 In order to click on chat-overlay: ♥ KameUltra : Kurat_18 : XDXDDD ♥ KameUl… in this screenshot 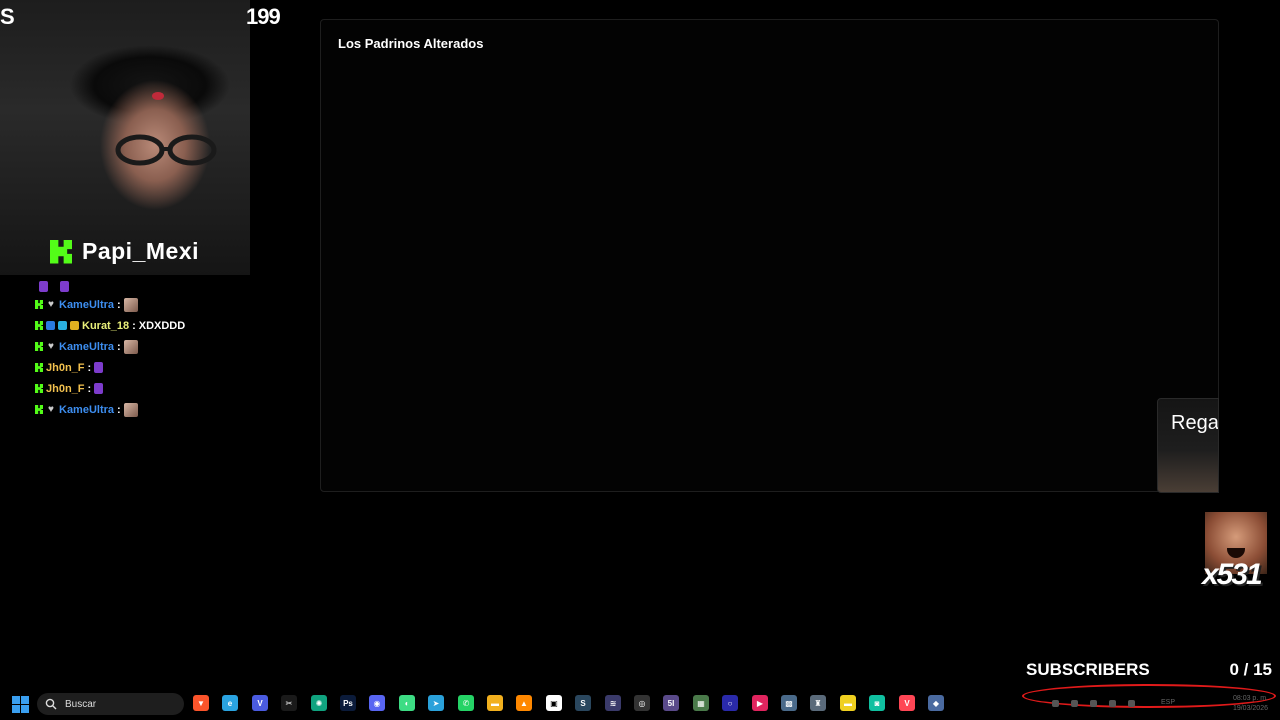, I will do `click(165, 349)`.